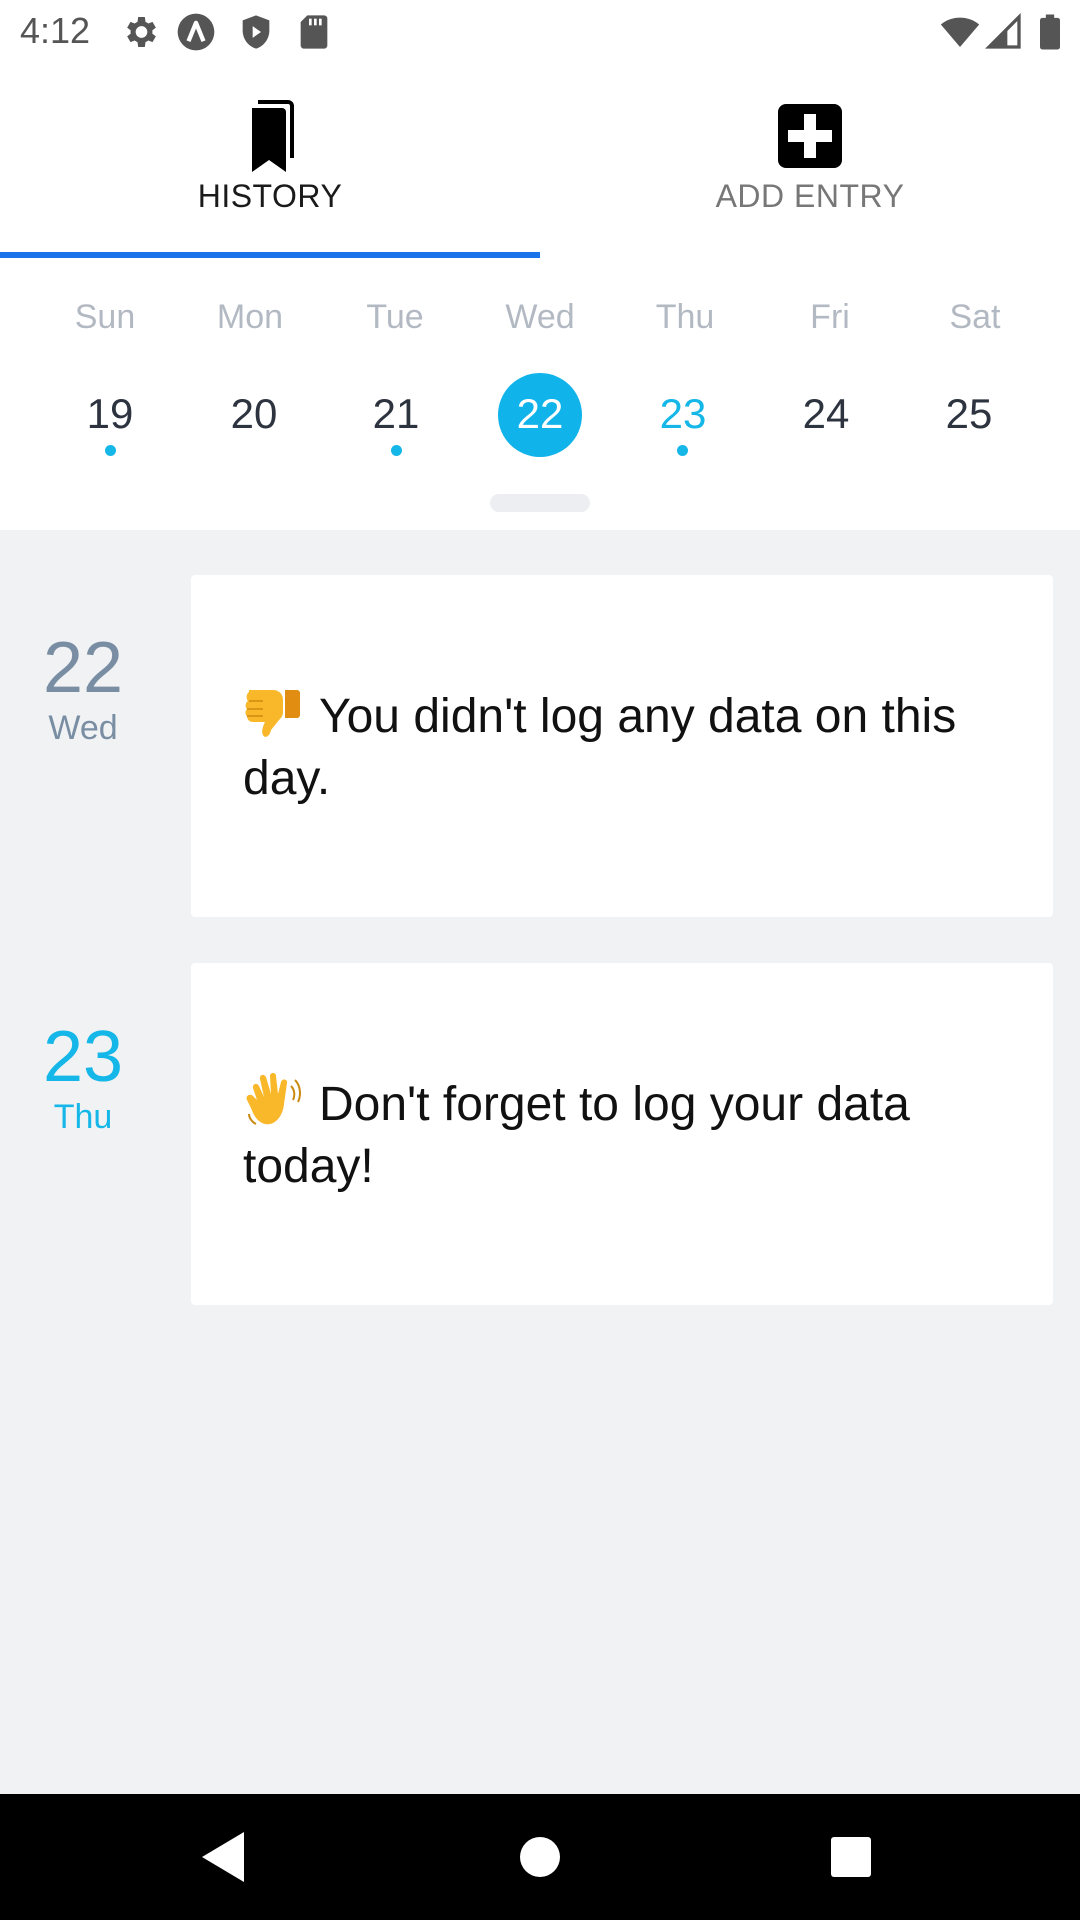 The width and height of the screenshot is (1080, 1920). I want to click on tab-history-label: HISTORY, so click(270, 196).